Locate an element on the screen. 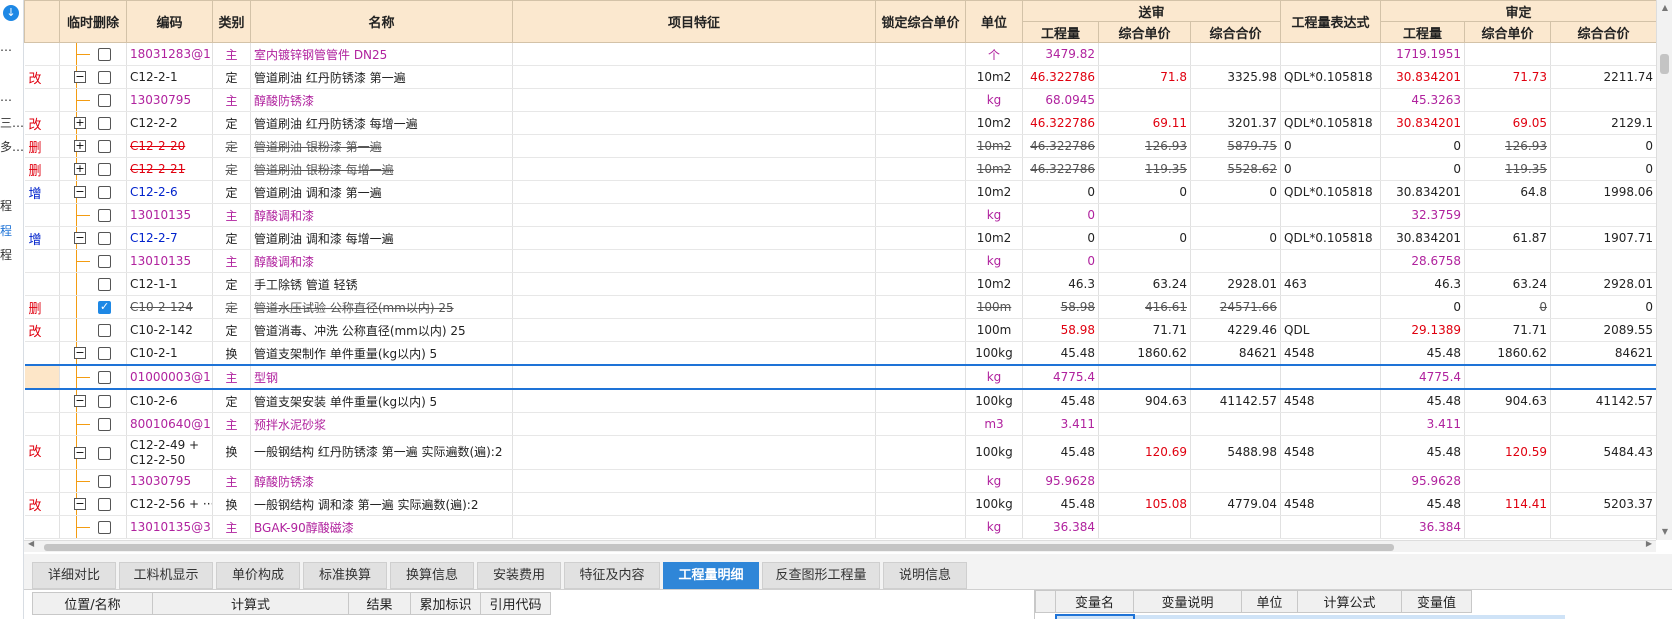 The image size is (1672, 619). vertical-scrollbar: ▲ ▼ is located at coordinates (1664, 270).